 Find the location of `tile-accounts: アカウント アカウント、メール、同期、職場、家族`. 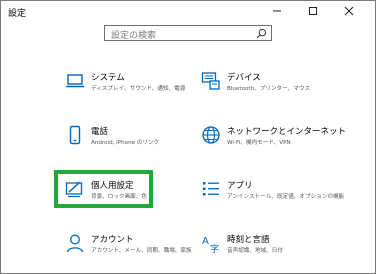

tile-accounts: アカウント アカウント、メール、同期、職場、家族 is located at coordinates (128, 251).